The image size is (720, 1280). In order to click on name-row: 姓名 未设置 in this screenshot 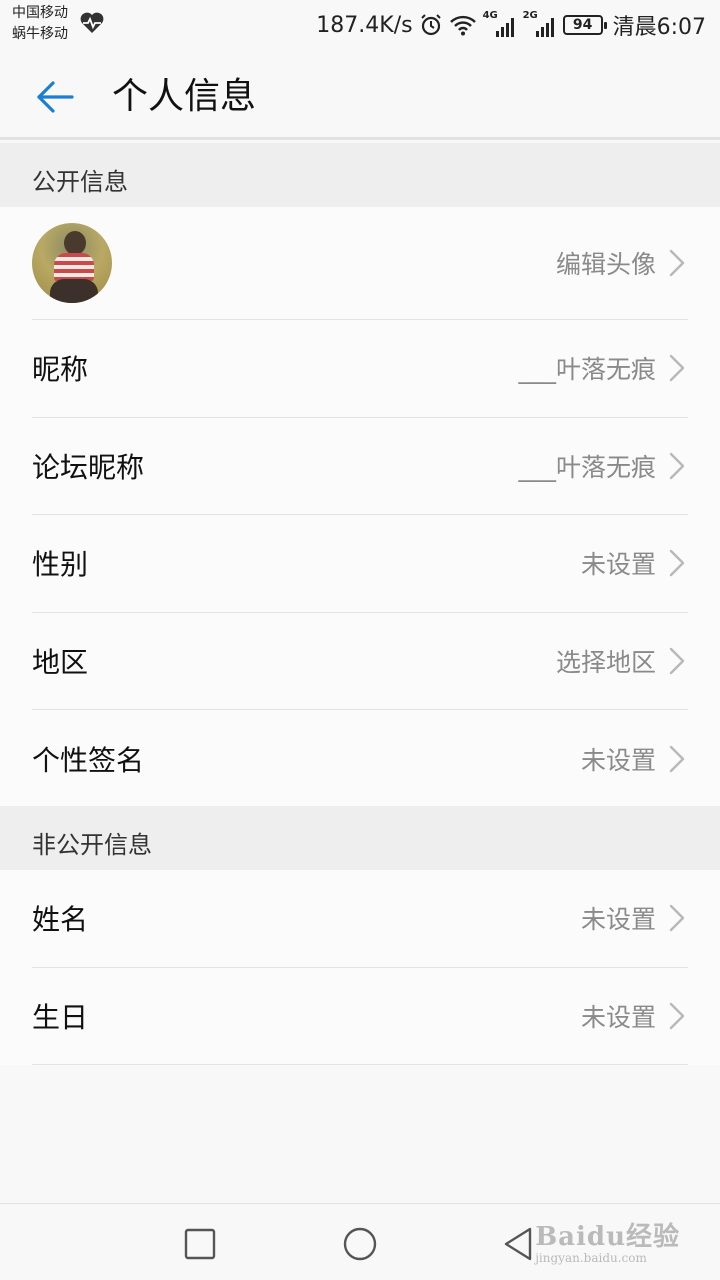, I will do `click(360, 919)`.